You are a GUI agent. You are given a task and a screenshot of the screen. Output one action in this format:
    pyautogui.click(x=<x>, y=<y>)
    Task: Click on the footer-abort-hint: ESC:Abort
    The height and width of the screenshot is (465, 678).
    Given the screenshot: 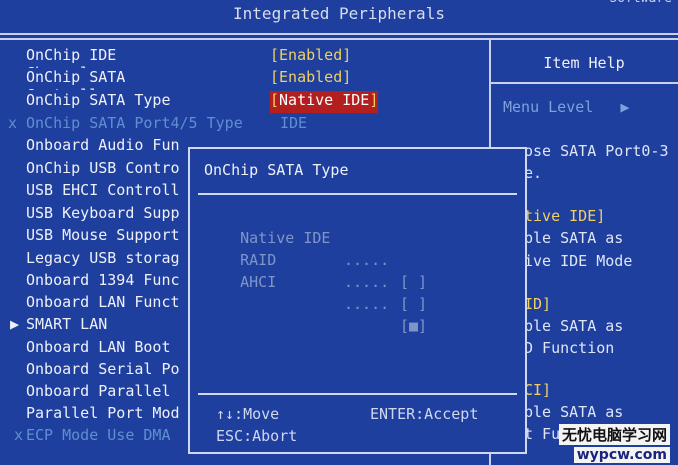 What is the action you would take?
    pyautogui.click(x=257, y=436)
    